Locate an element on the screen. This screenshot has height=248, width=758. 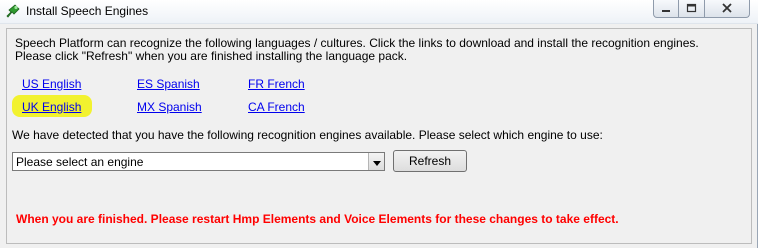
refresh-button: Refresh is located at coordinates (430, 161).